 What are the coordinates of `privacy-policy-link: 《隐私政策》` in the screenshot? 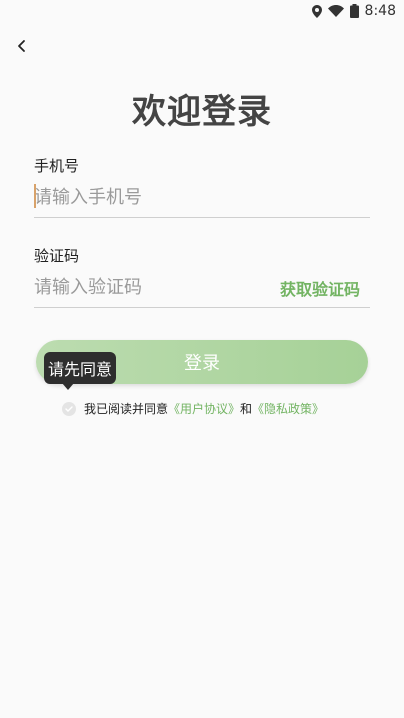 It's located at (288, 408).